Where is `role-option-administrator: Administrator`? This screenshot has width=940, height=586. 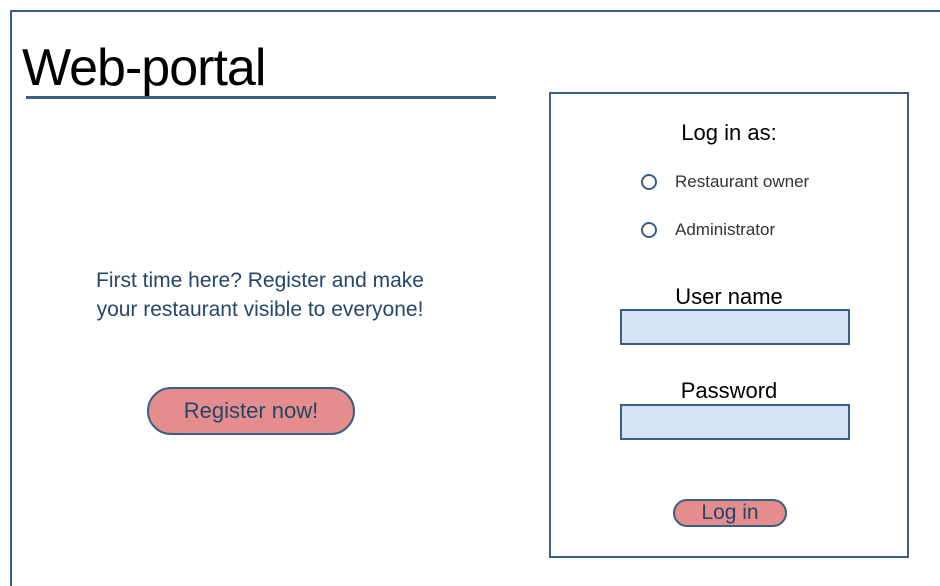 role-option-administrator: Administrator is located at coordinates (708, 230).